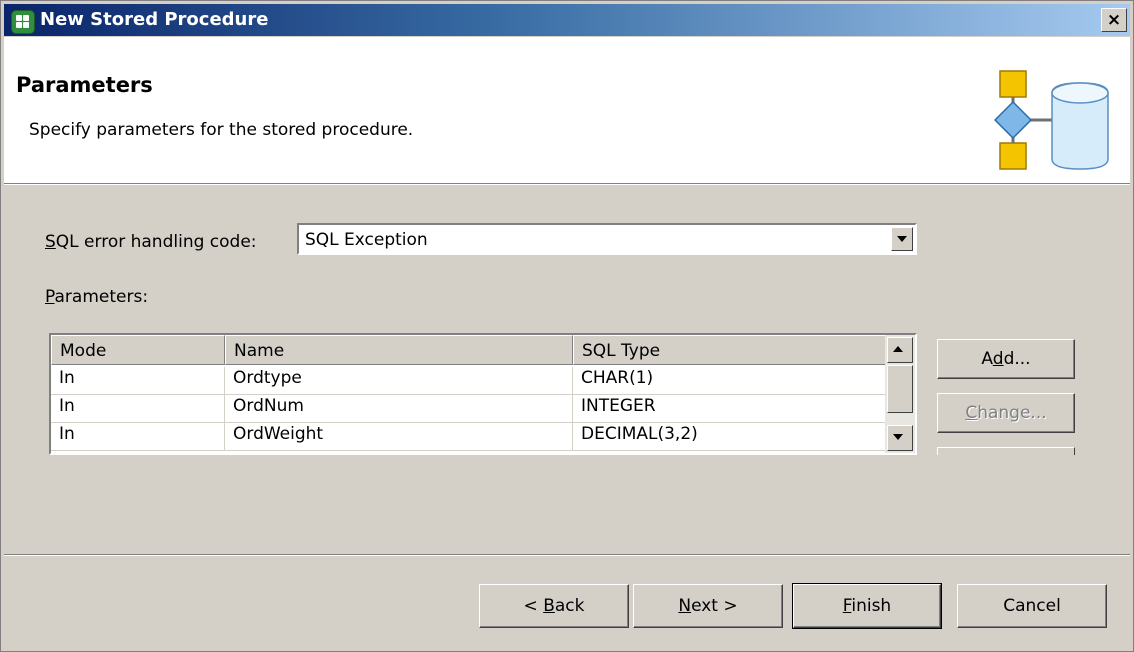  I want to click on table-row: In Ordtype CHAR(1), so click(469, 381).